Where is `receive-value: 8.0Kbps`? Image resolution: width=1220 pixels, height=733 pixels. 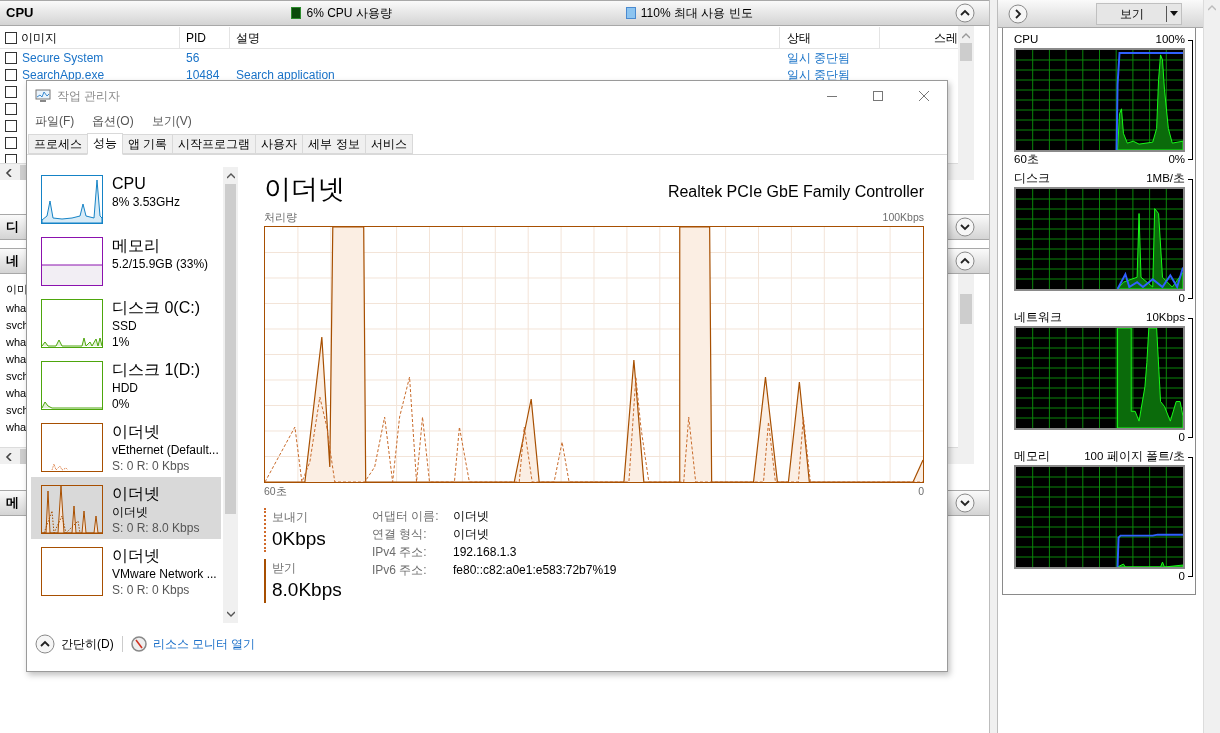 receive-value: 8.0Kbps is located at coordinates (307, 590).